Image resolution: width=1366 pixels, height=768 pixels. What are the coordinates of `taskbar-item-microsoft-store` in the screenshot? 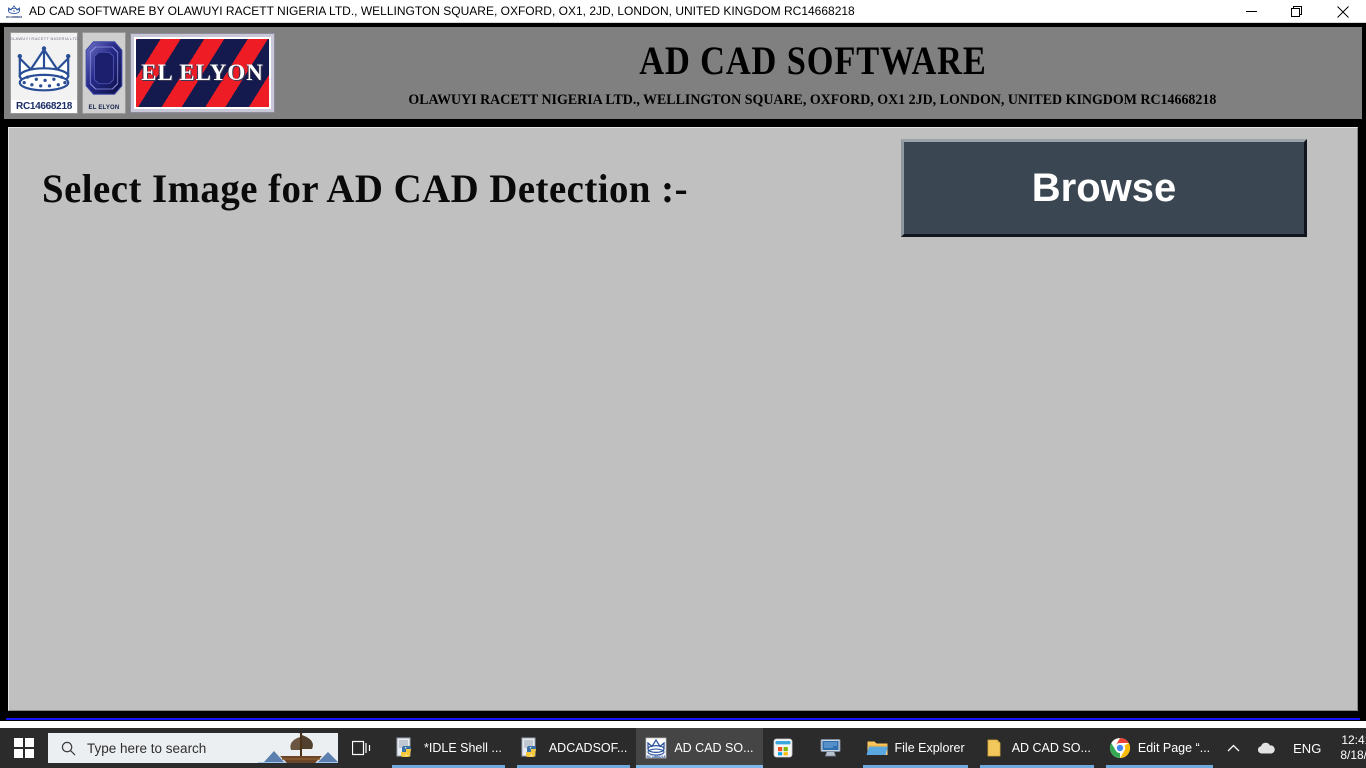 It's located at (786, 748).